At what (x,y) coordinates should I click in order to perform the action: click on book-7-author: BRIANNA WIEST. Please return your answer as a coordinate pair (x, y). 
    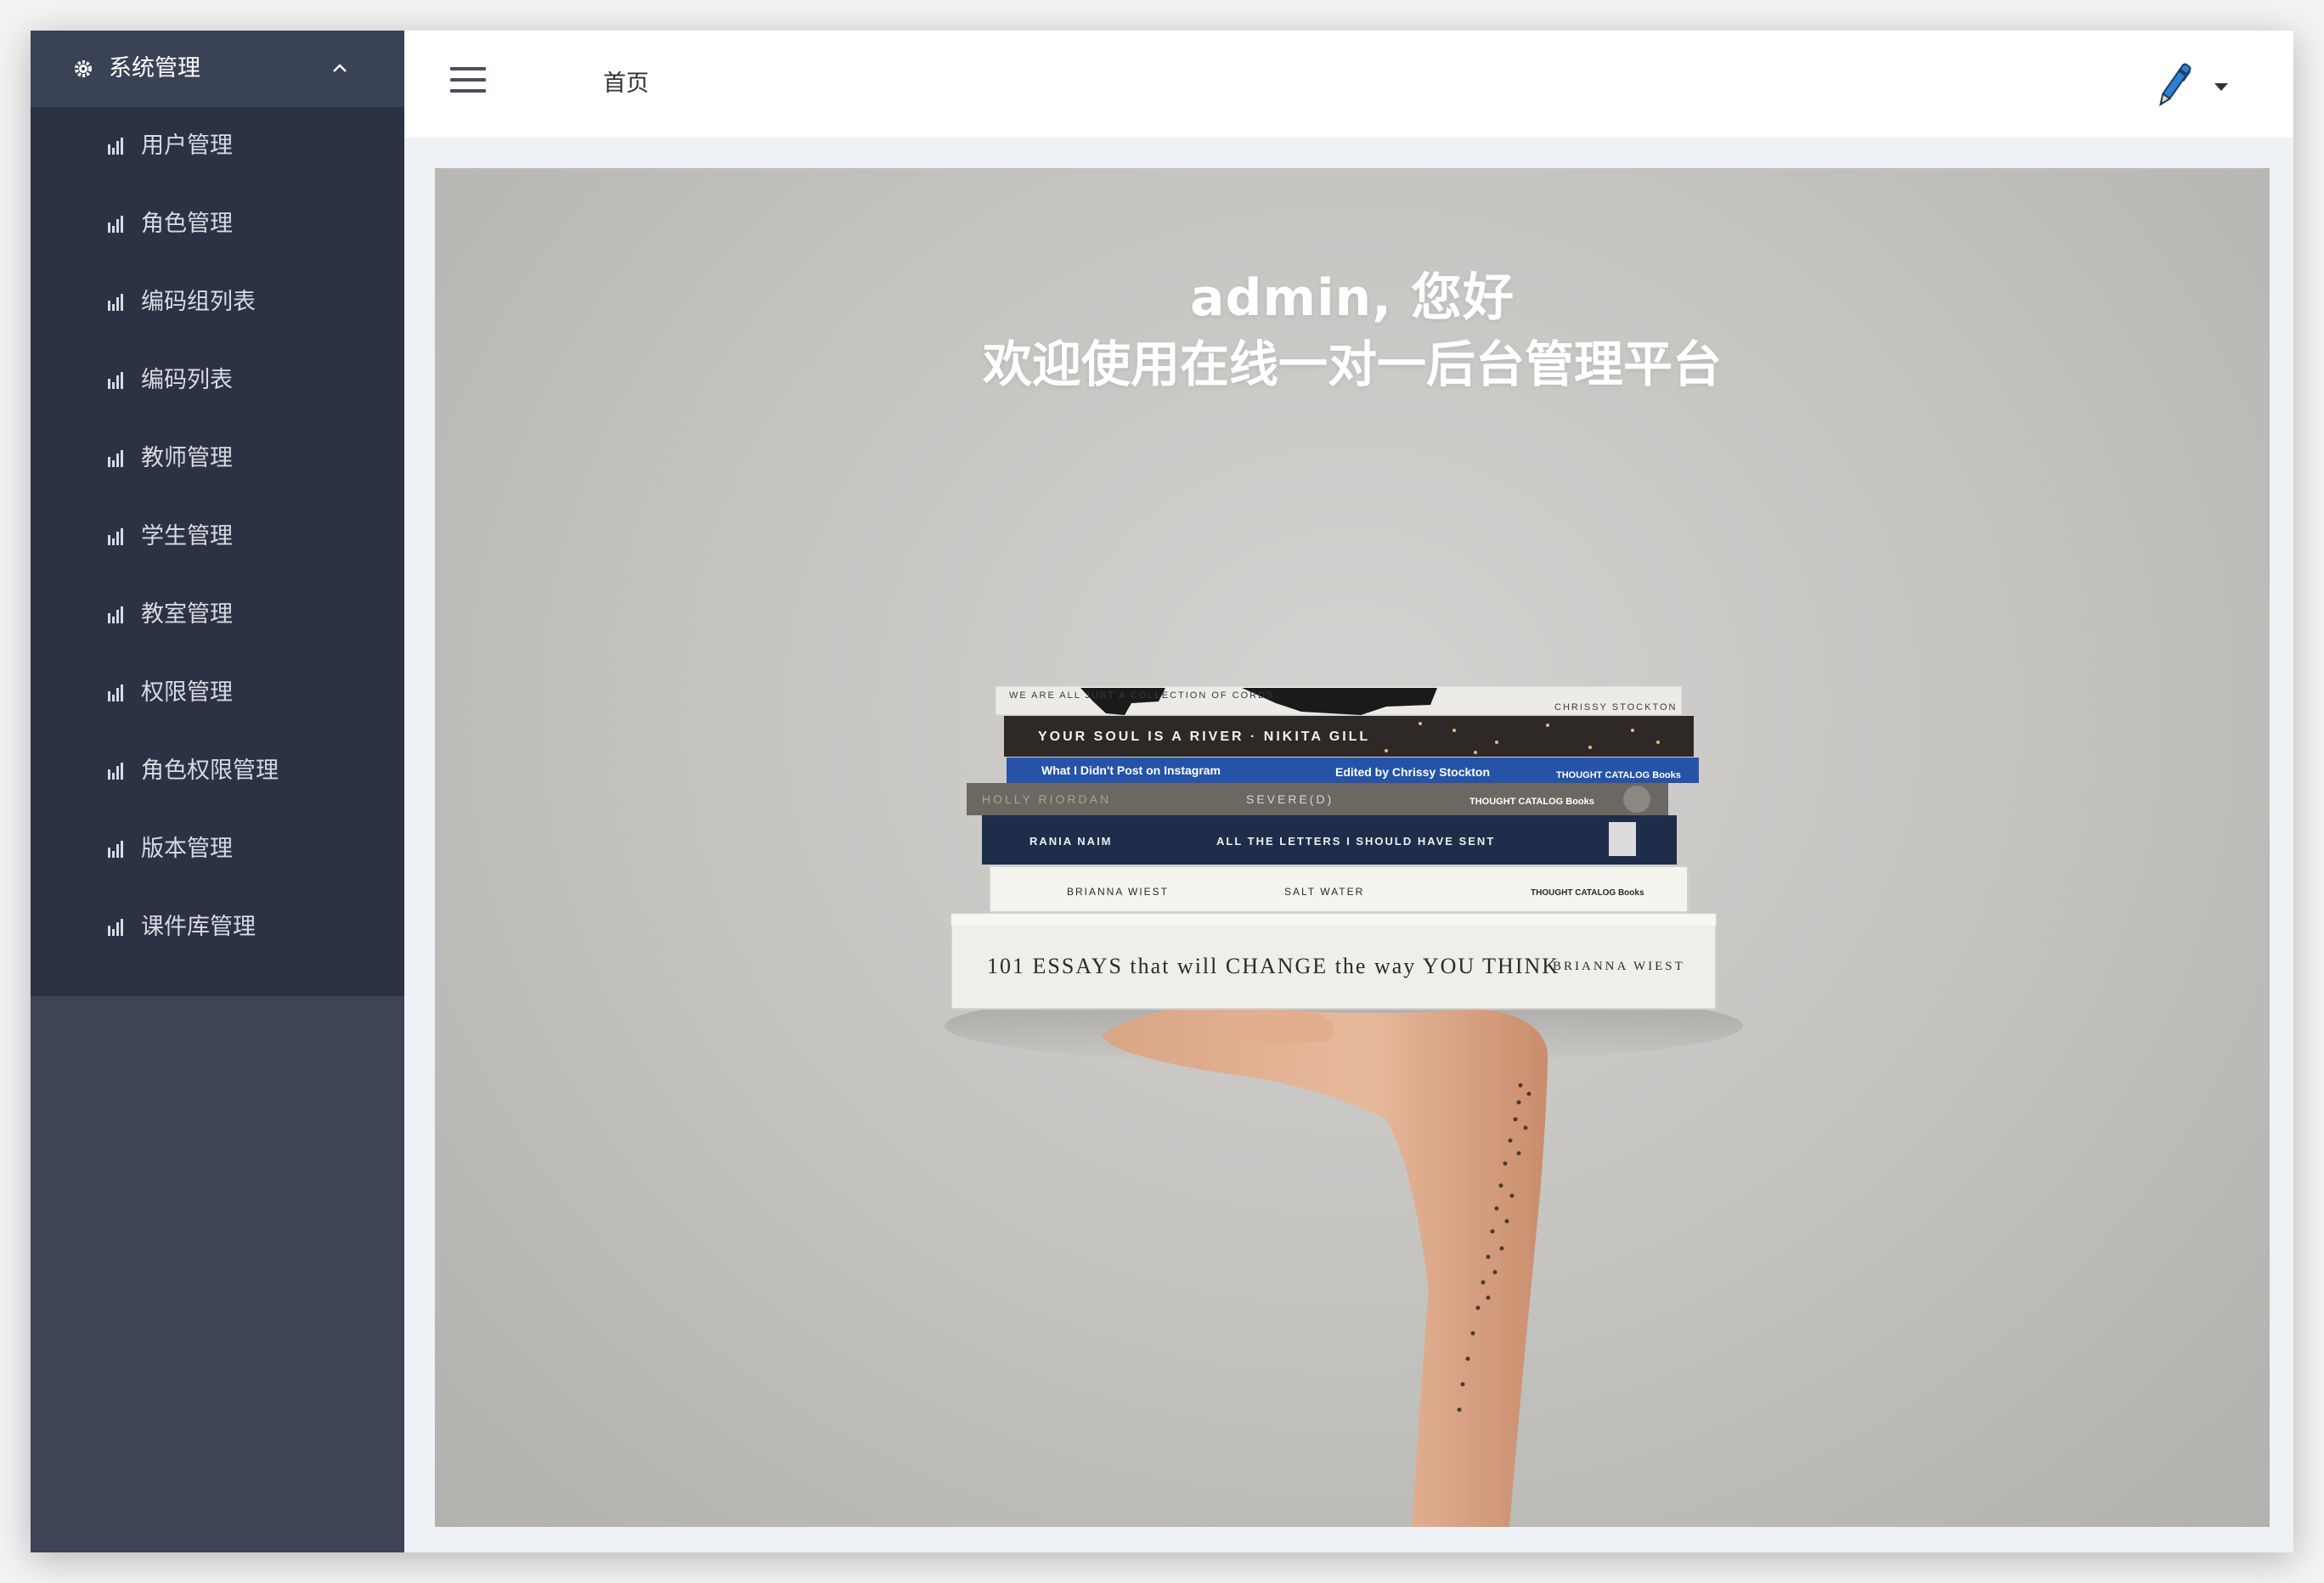
    Looking at the image, I should click on (1619, 966).